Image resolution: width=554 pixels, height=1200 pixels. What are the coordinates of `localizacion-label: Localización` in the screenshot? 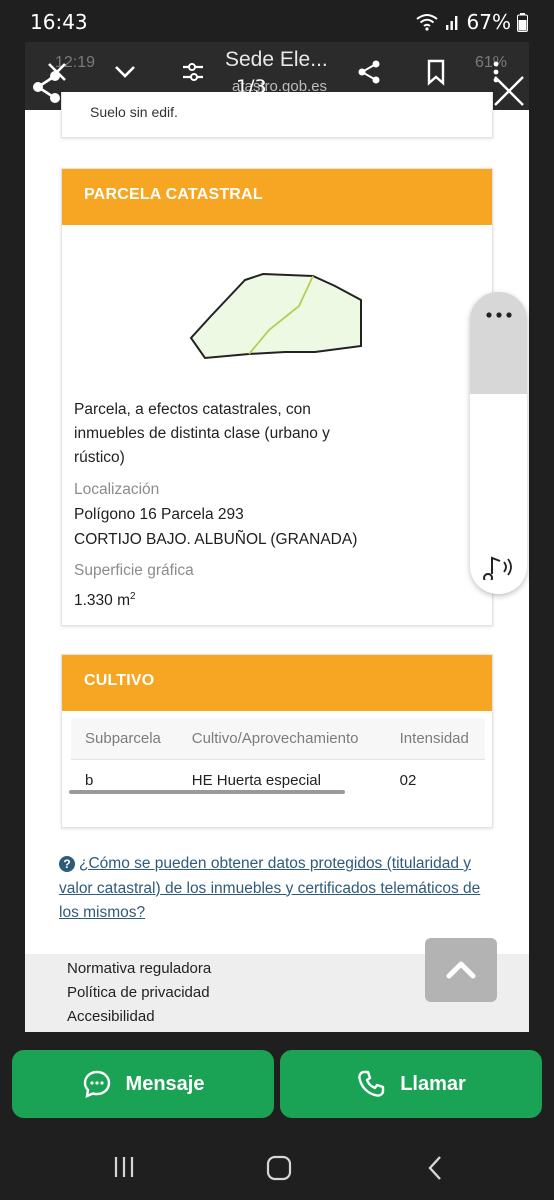 It's located at (117, 489).